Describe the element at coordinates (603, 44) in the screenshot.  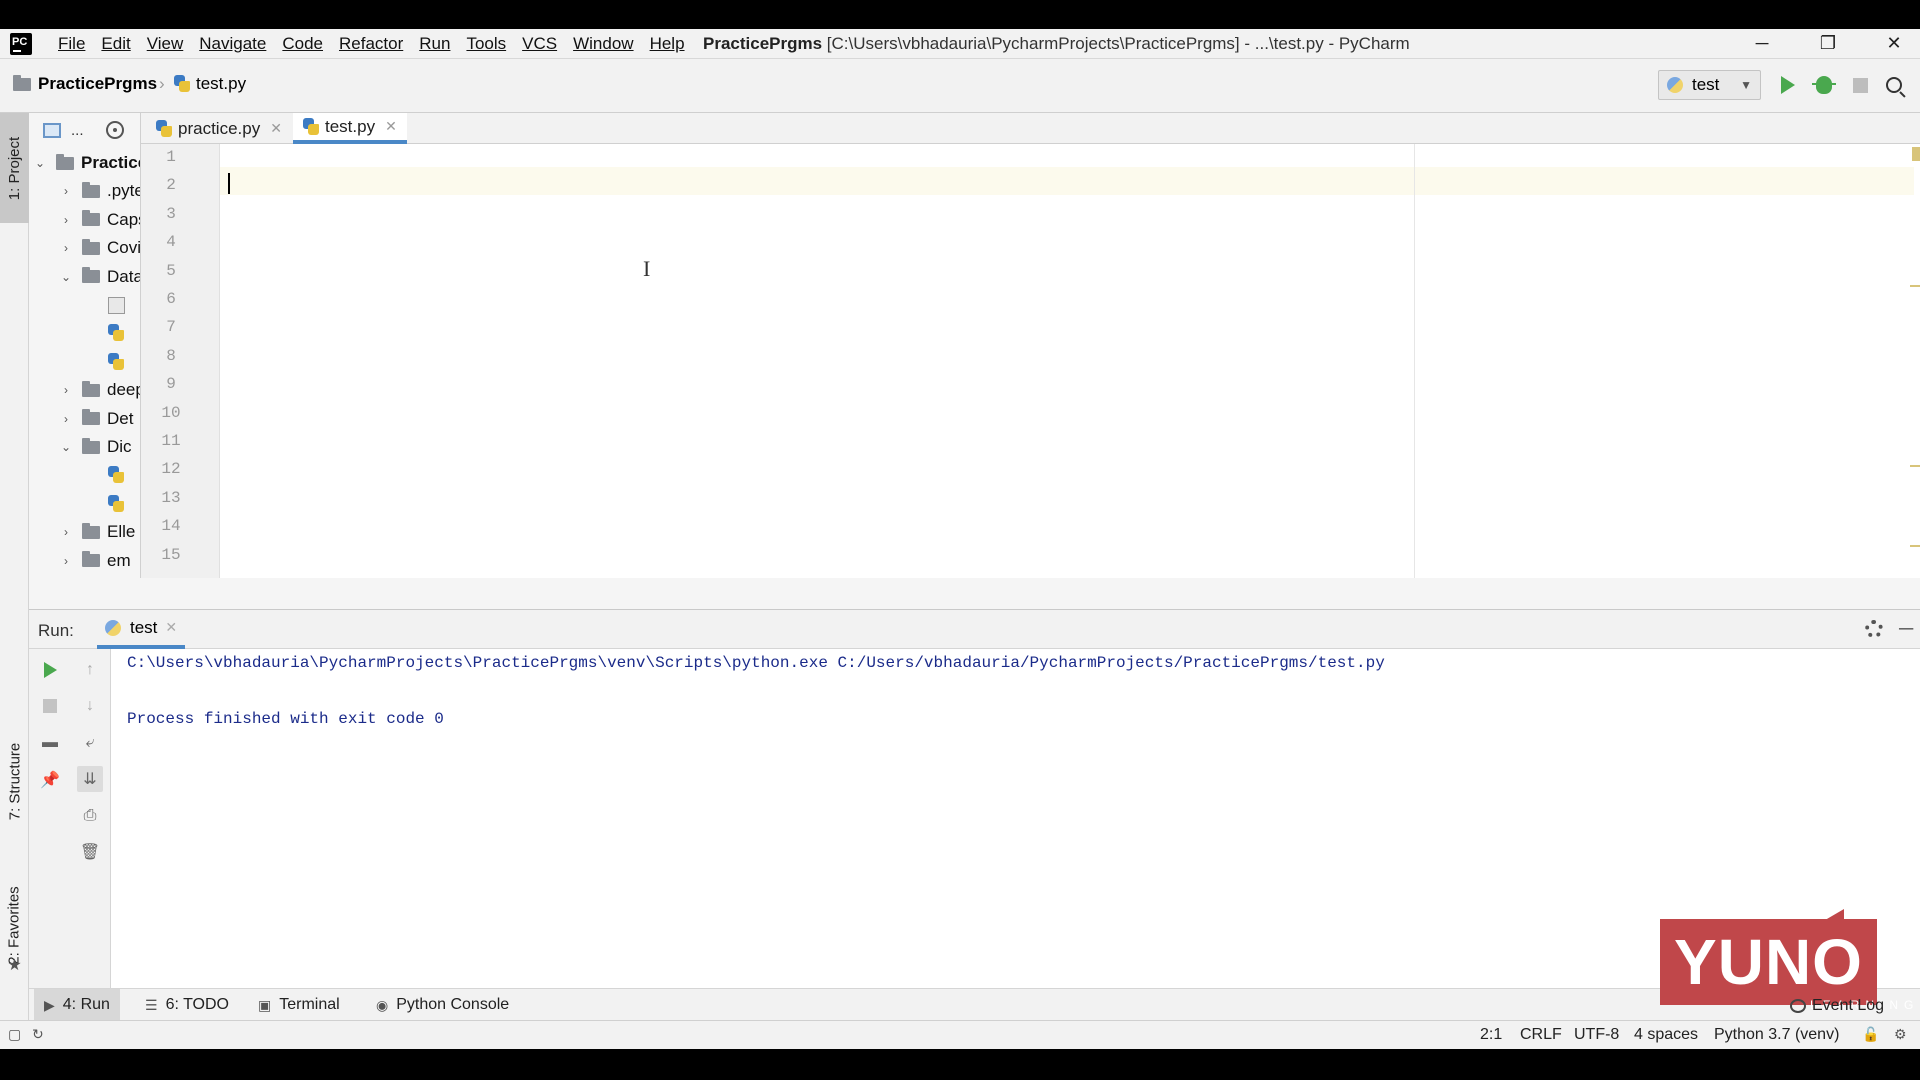
I see `menu-window: Window` at that location.